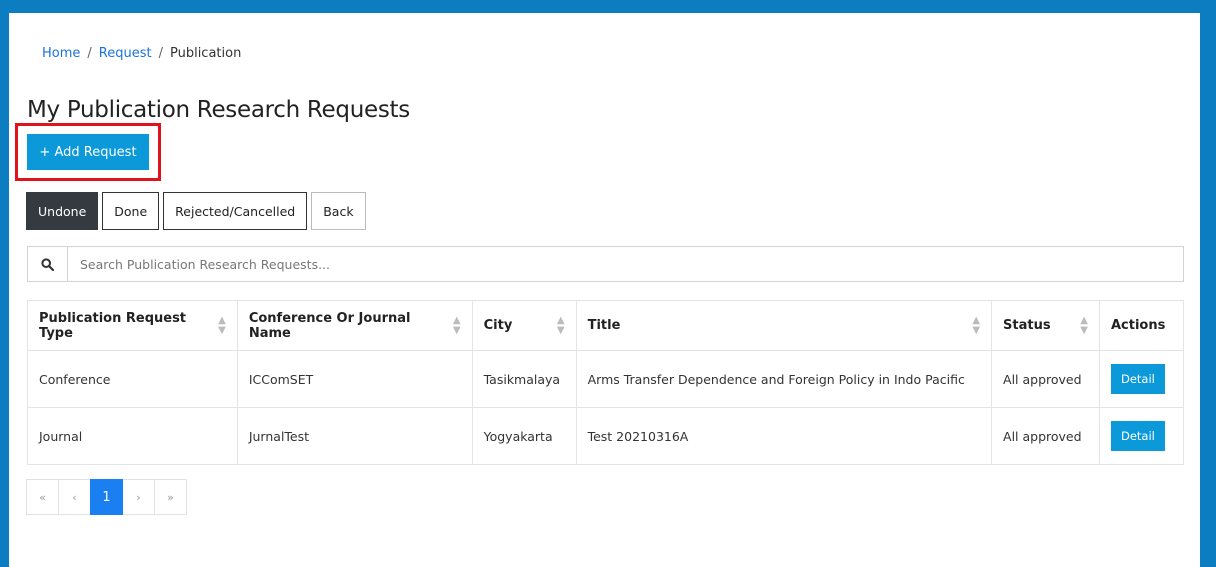  Describe the element at coordinates (354, 325) in the screenshot. I see `column-header-name: Conference Or Journal Name ▲ ▼` at that location.